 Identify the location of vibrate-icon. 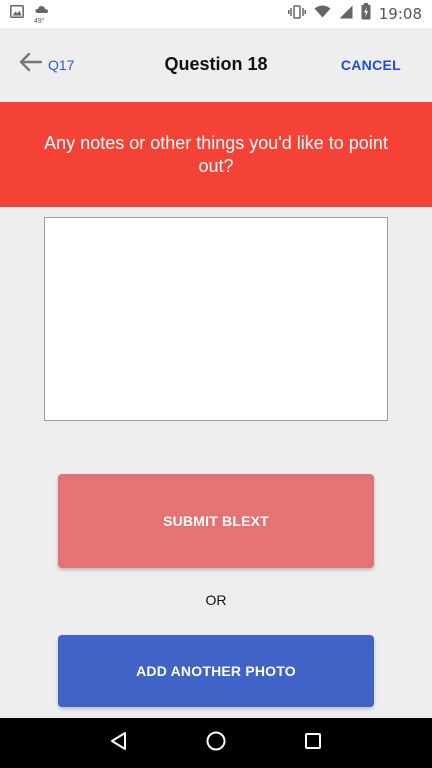
(296, 14).